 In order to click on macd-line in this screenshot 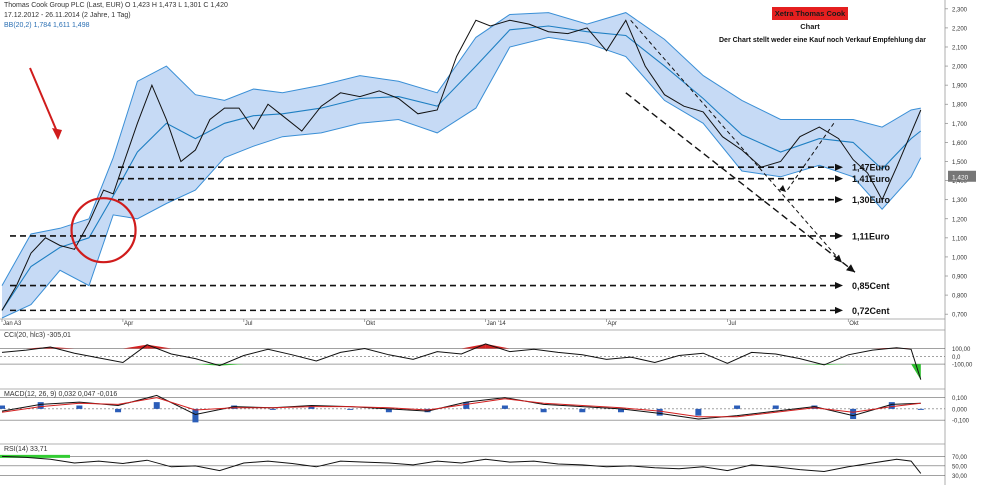, I will do `click(461, 407)`.